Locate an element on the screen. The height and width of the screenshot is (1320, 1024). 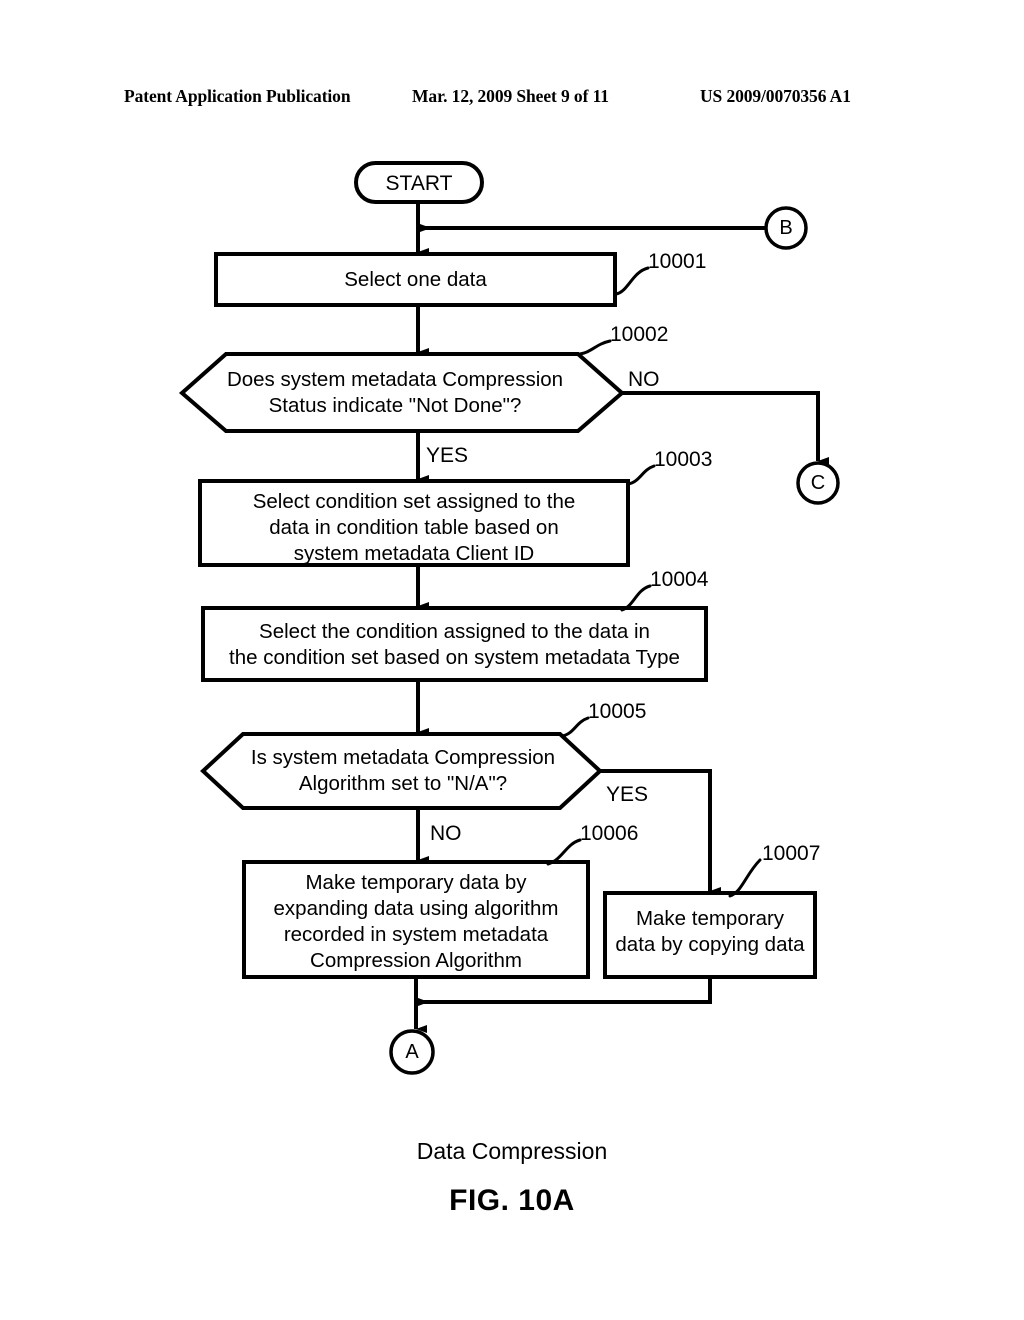
flow-10007-to-merge is located at coordinates (565, 991).